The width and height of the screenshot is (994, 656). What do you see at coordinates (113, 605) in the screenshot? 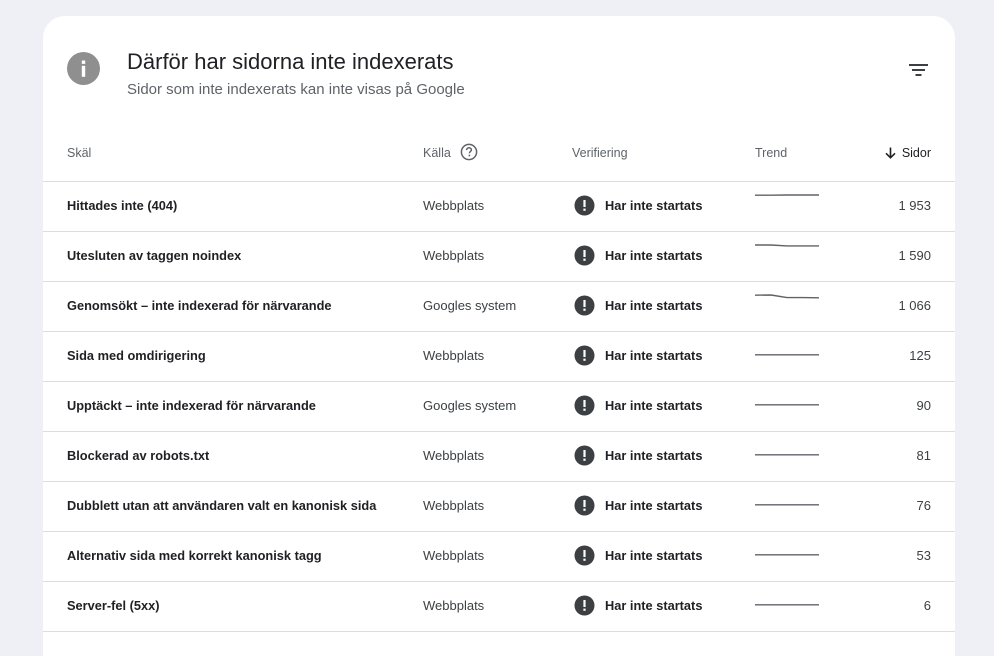
I see `reason-cell: Server-fel (5xx)` at bounding box center [113, 605].